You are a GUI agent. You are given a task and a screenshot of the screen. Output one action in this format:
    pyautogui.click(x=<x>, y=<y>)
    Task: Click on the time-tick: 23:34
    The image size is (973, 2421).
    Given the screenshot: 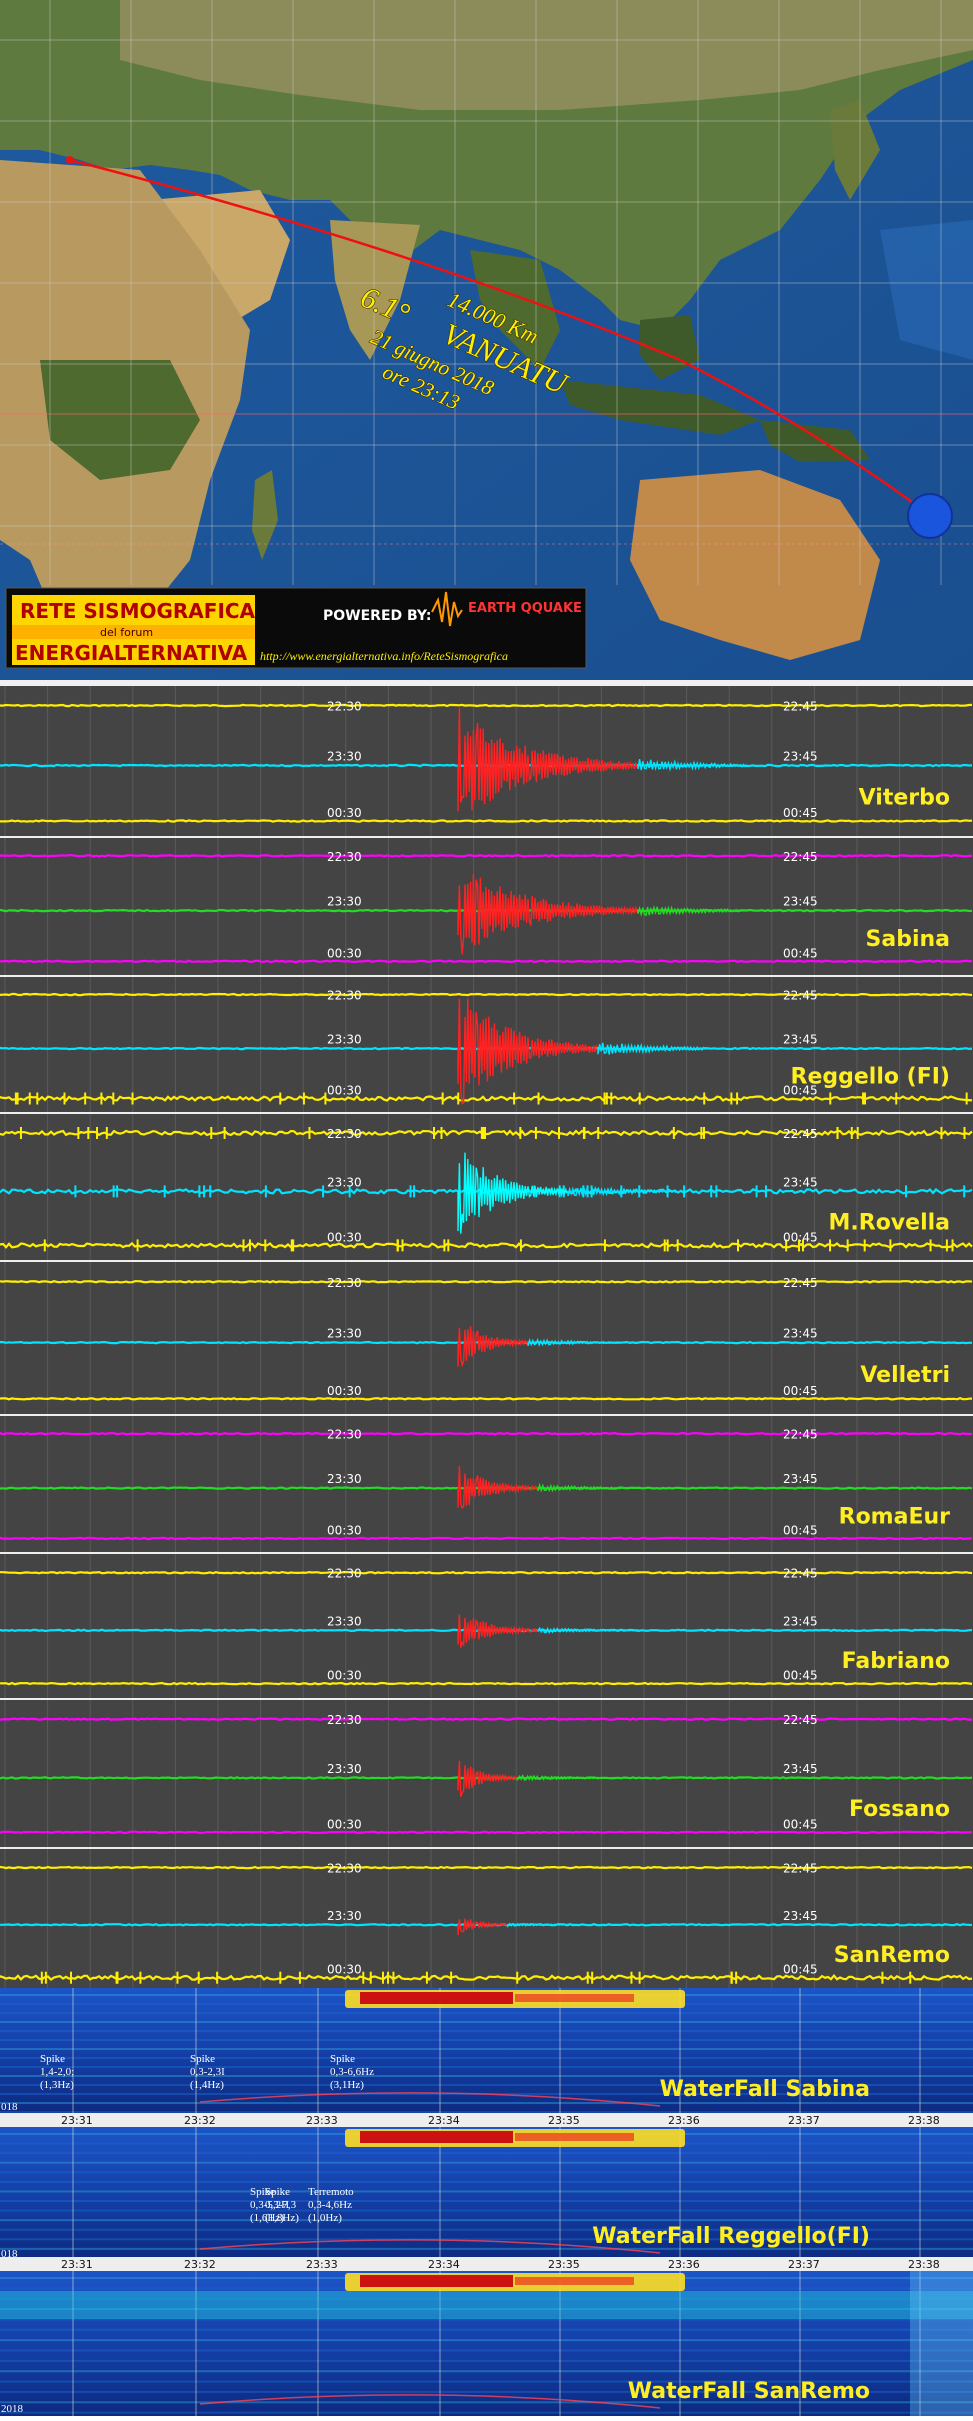 What is the action you would take?
    pyautogui.click(x=444, y=2264)
    